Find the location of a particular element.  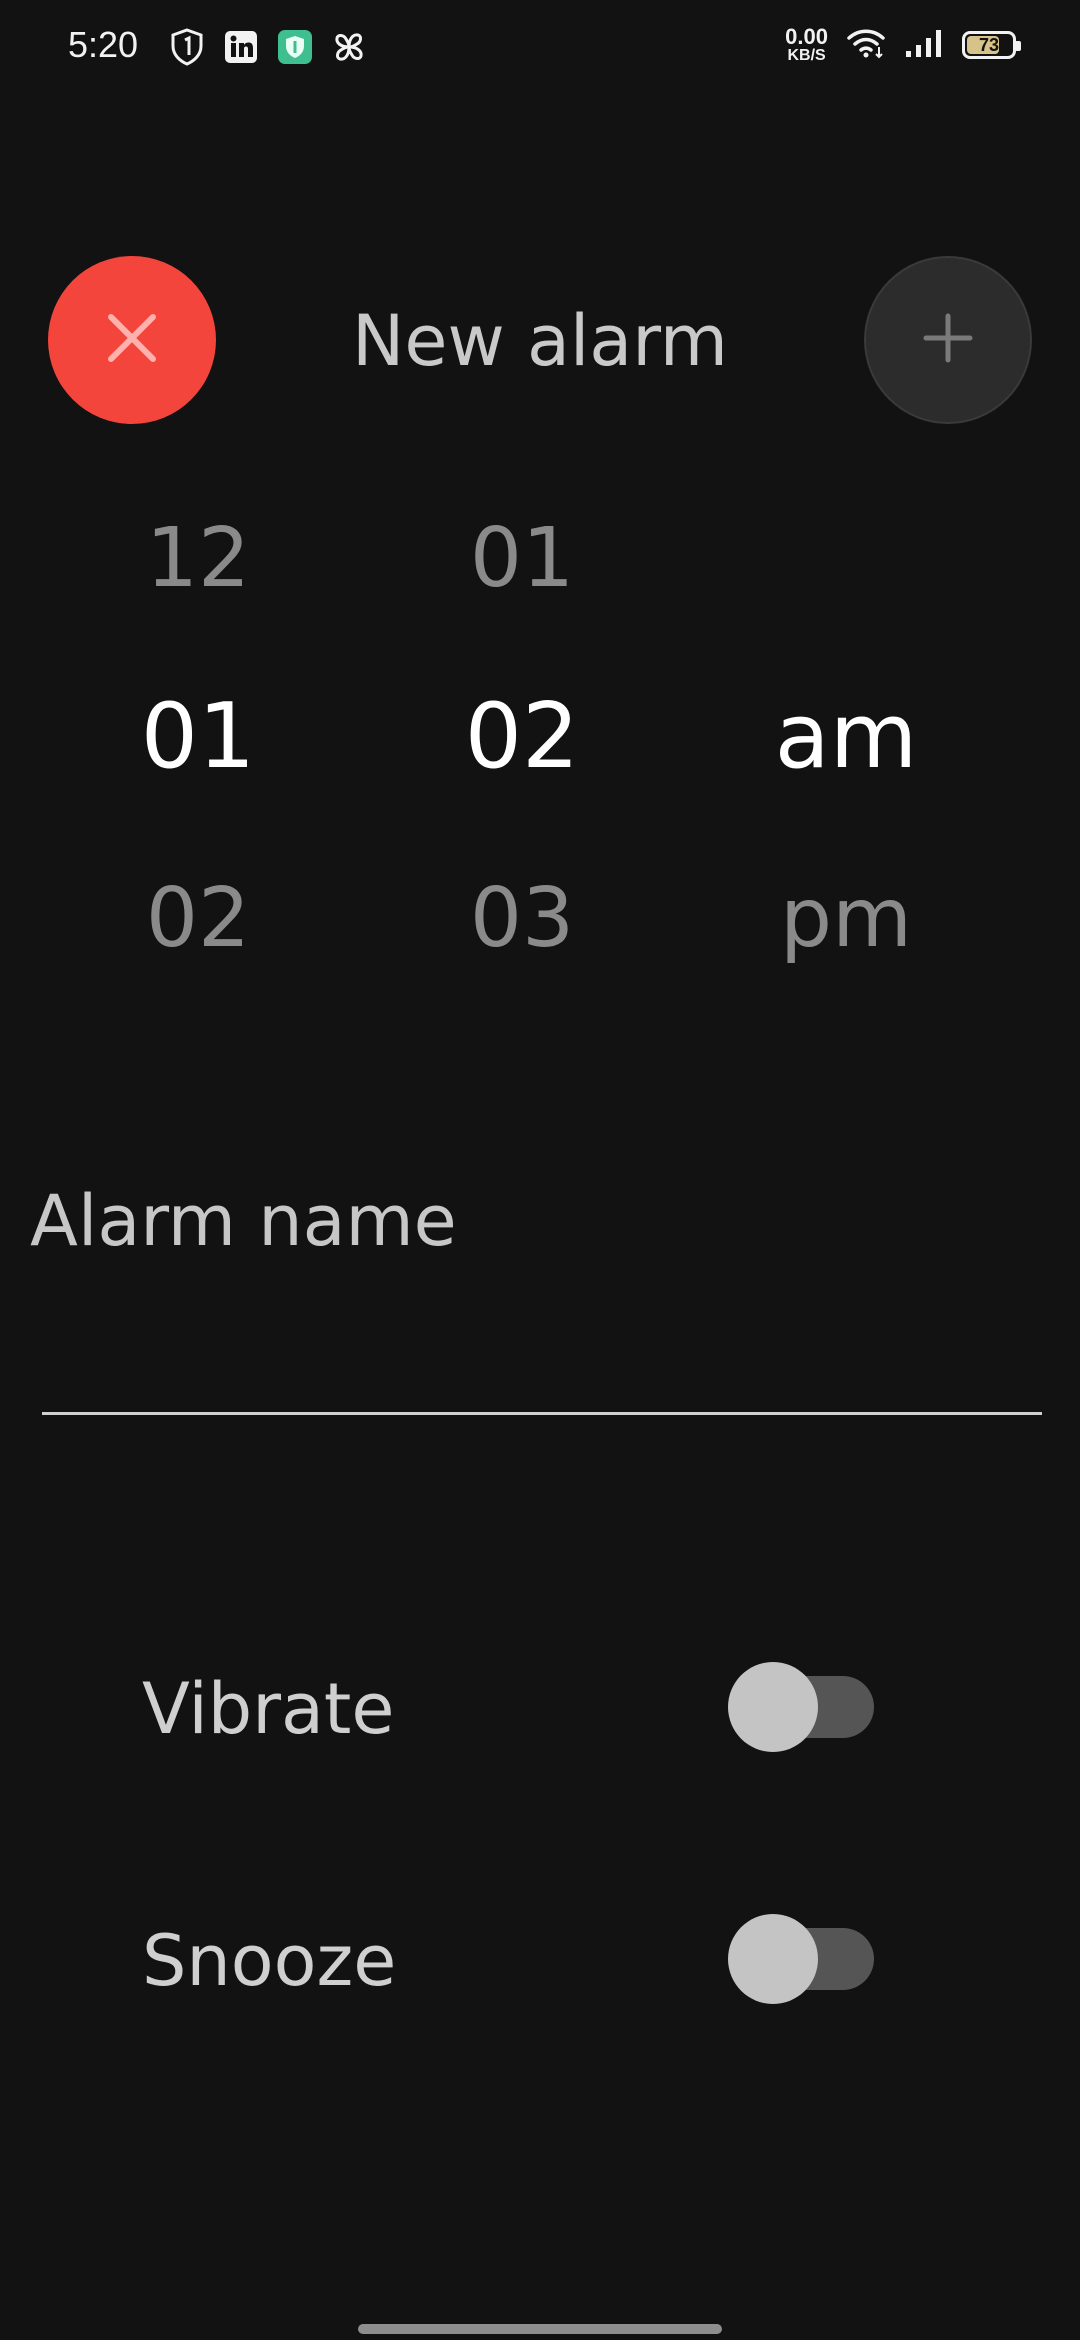

battery-icon: 73 is located at coordinates (991, 45).